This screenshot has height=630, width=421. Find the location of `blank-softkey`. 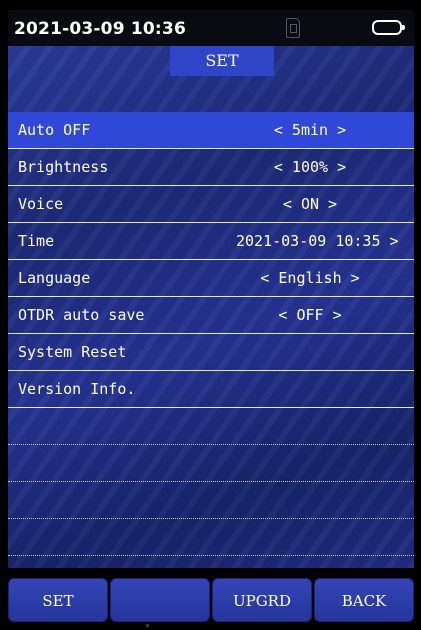

blank-softkey is located at coordinates (160, 600).